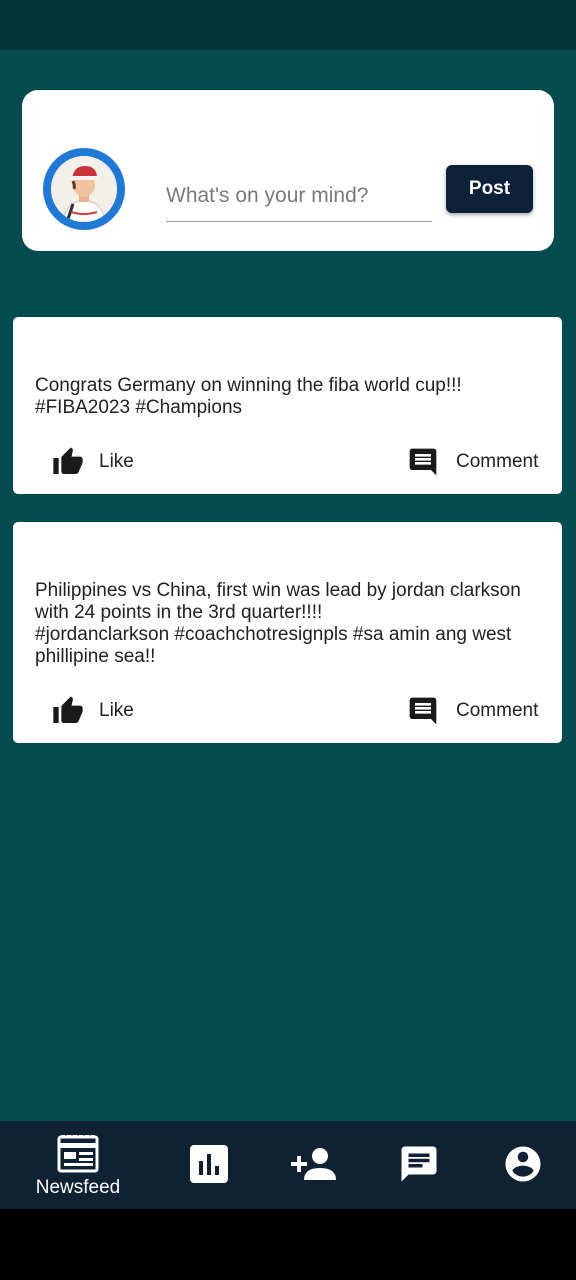 The width and height of the screenshot is (576, 1280). I want to click on avatar-image, so click(84, 189).